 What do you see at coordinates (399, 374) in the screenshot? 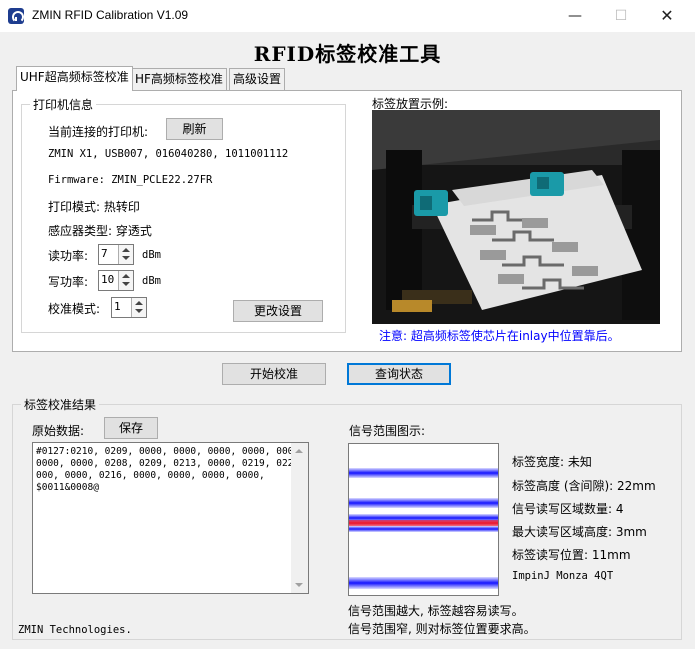
I see `query-status-button: 查询状态` at bounding box center [399, 374].